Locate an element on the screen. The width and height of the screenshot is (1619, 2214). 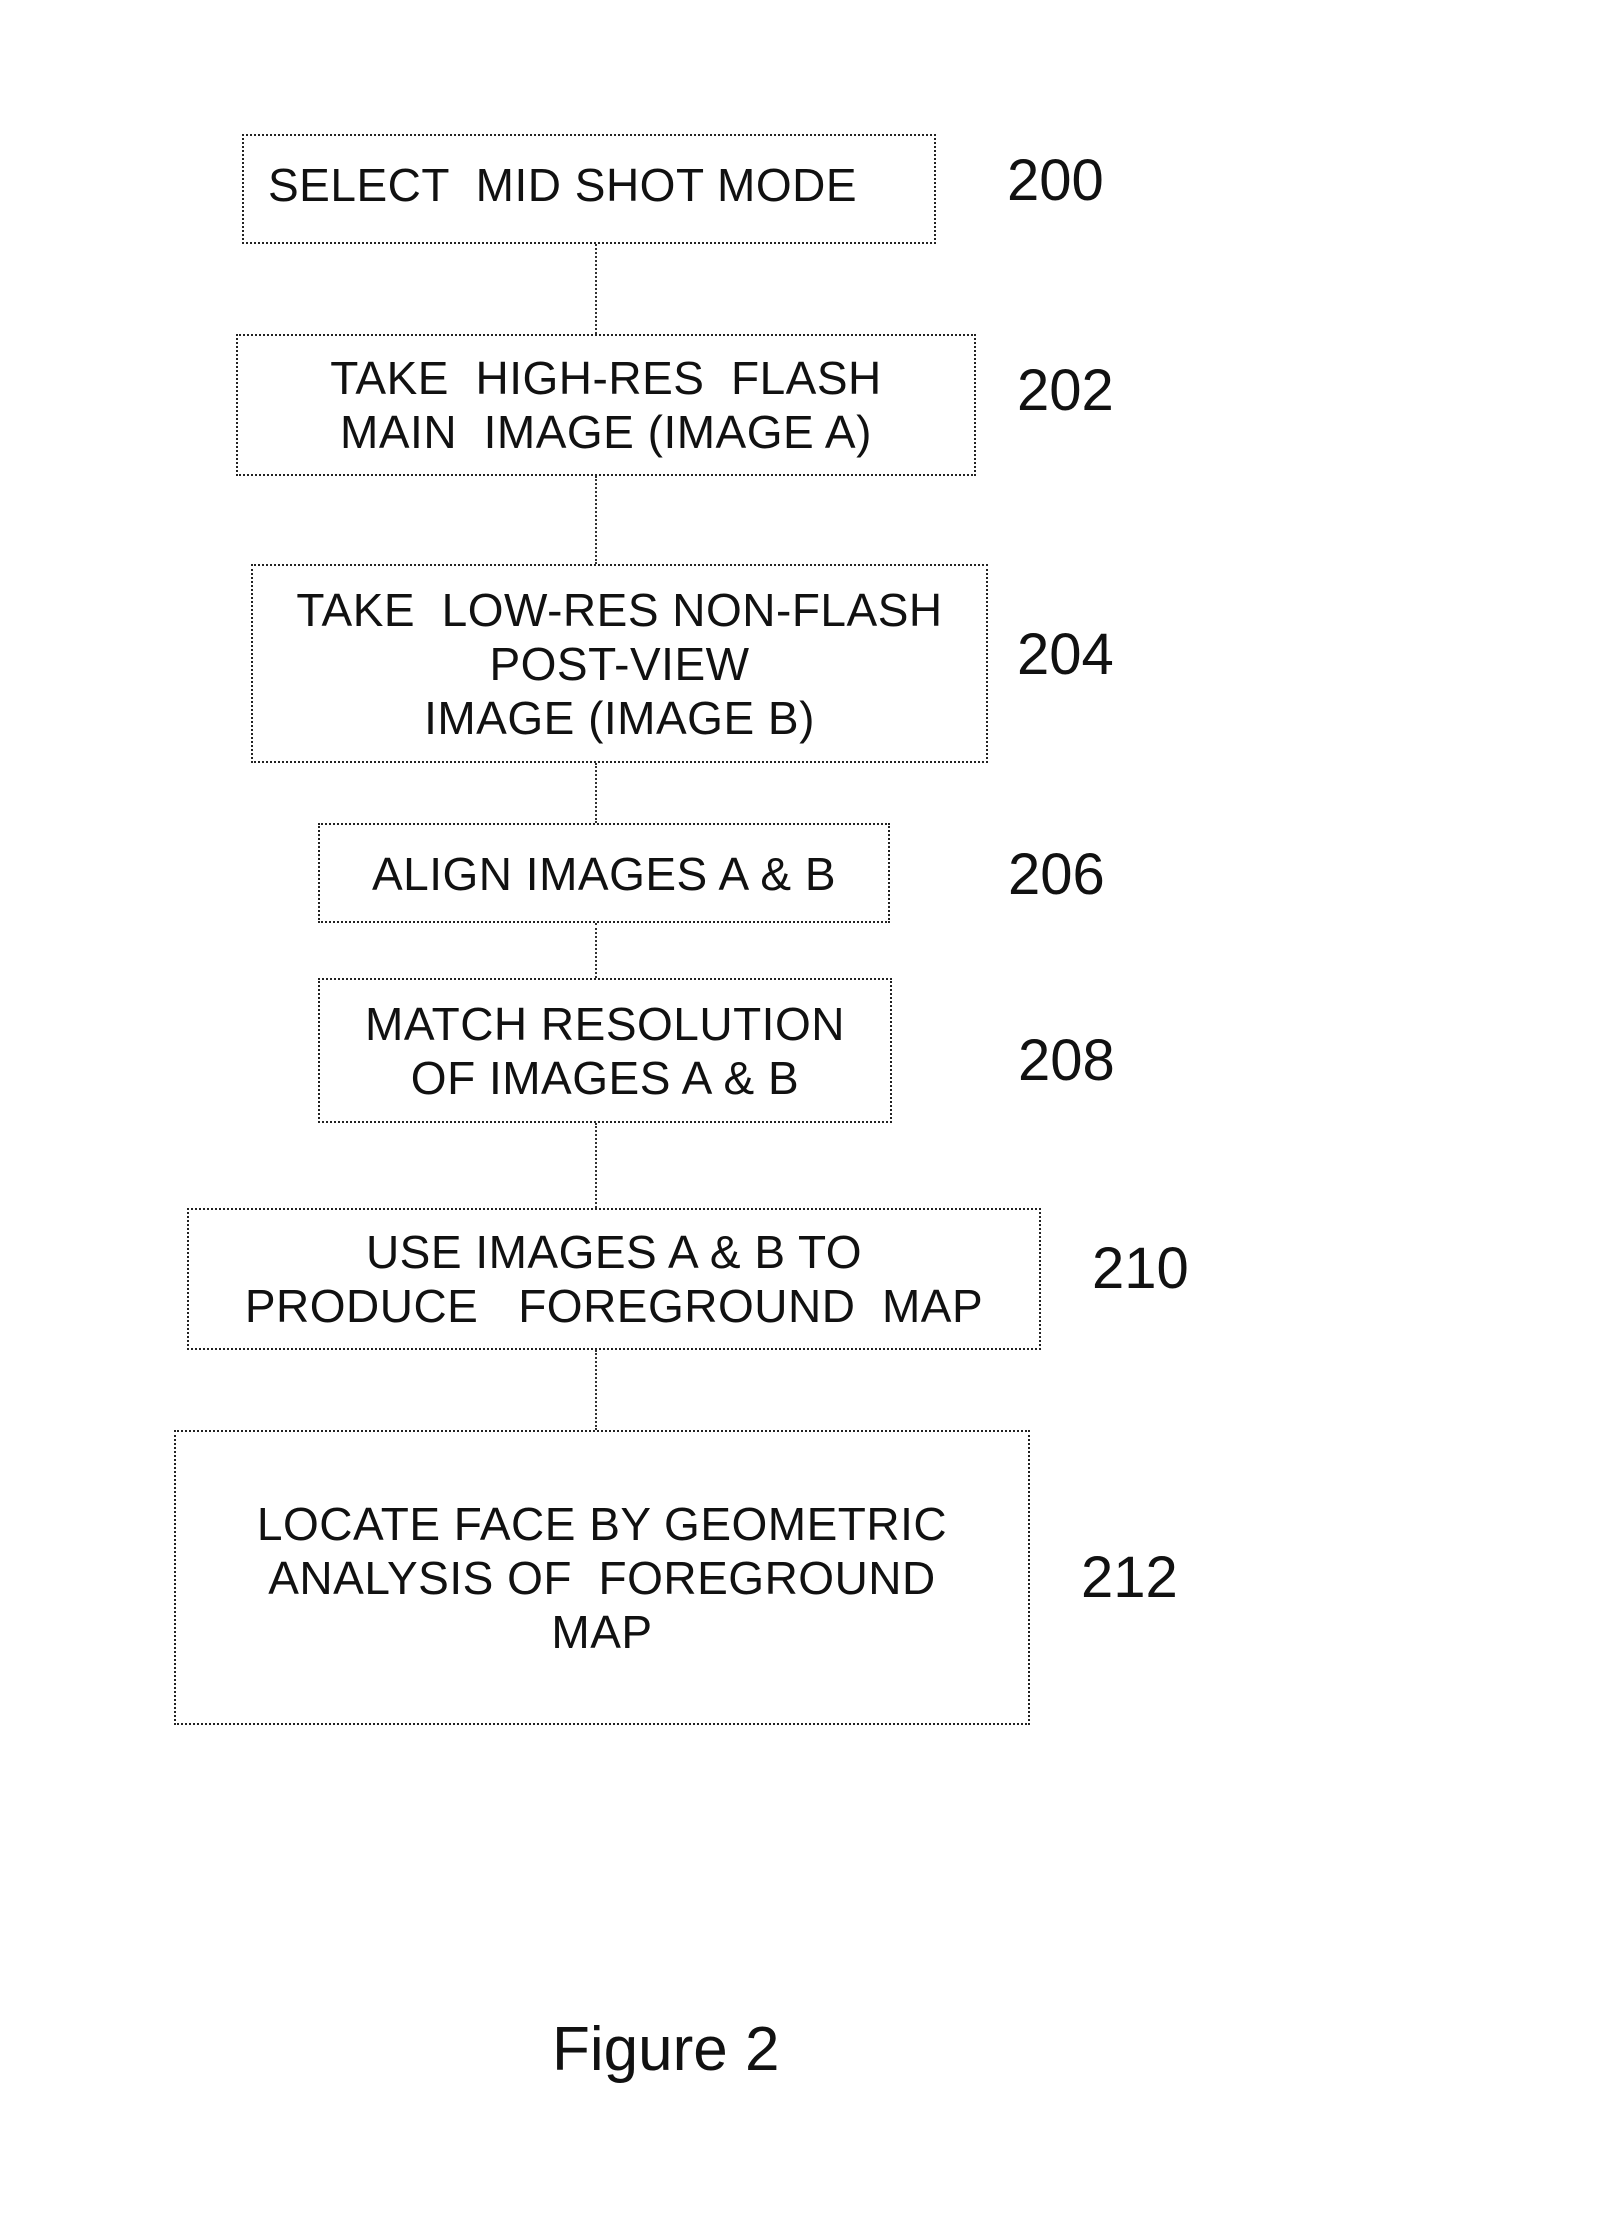
step-box-align-images: ALIGN IMAGES A & B is located at coordinates (604, 873).